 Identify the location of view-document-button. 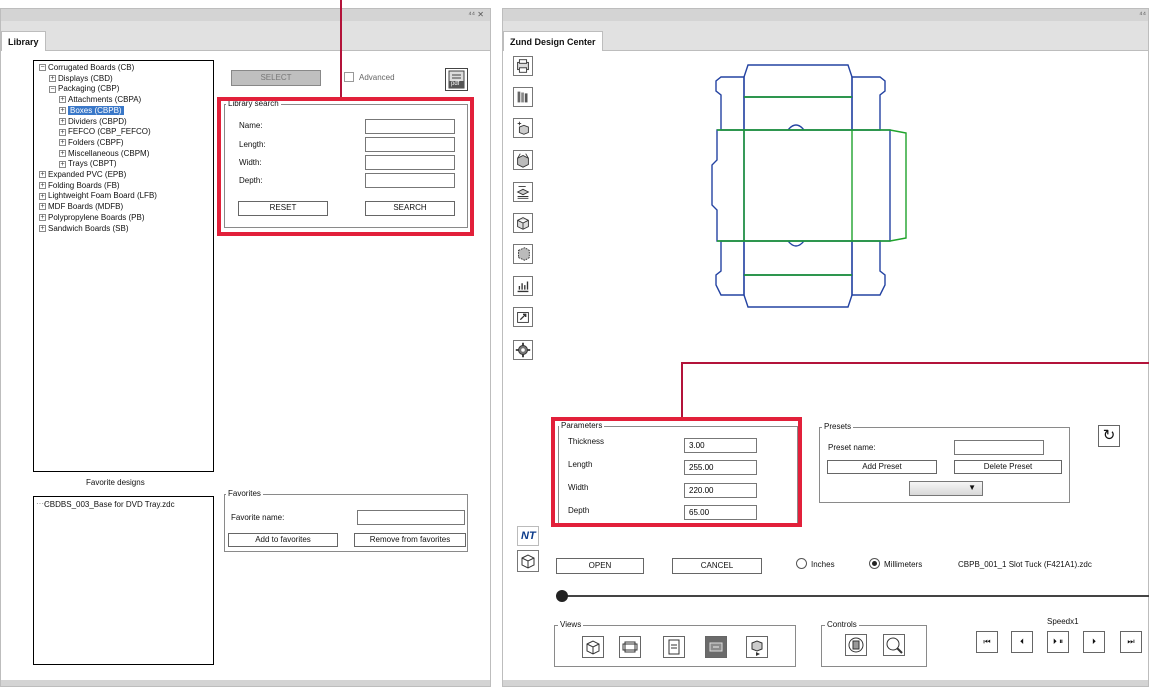
(674, 647).